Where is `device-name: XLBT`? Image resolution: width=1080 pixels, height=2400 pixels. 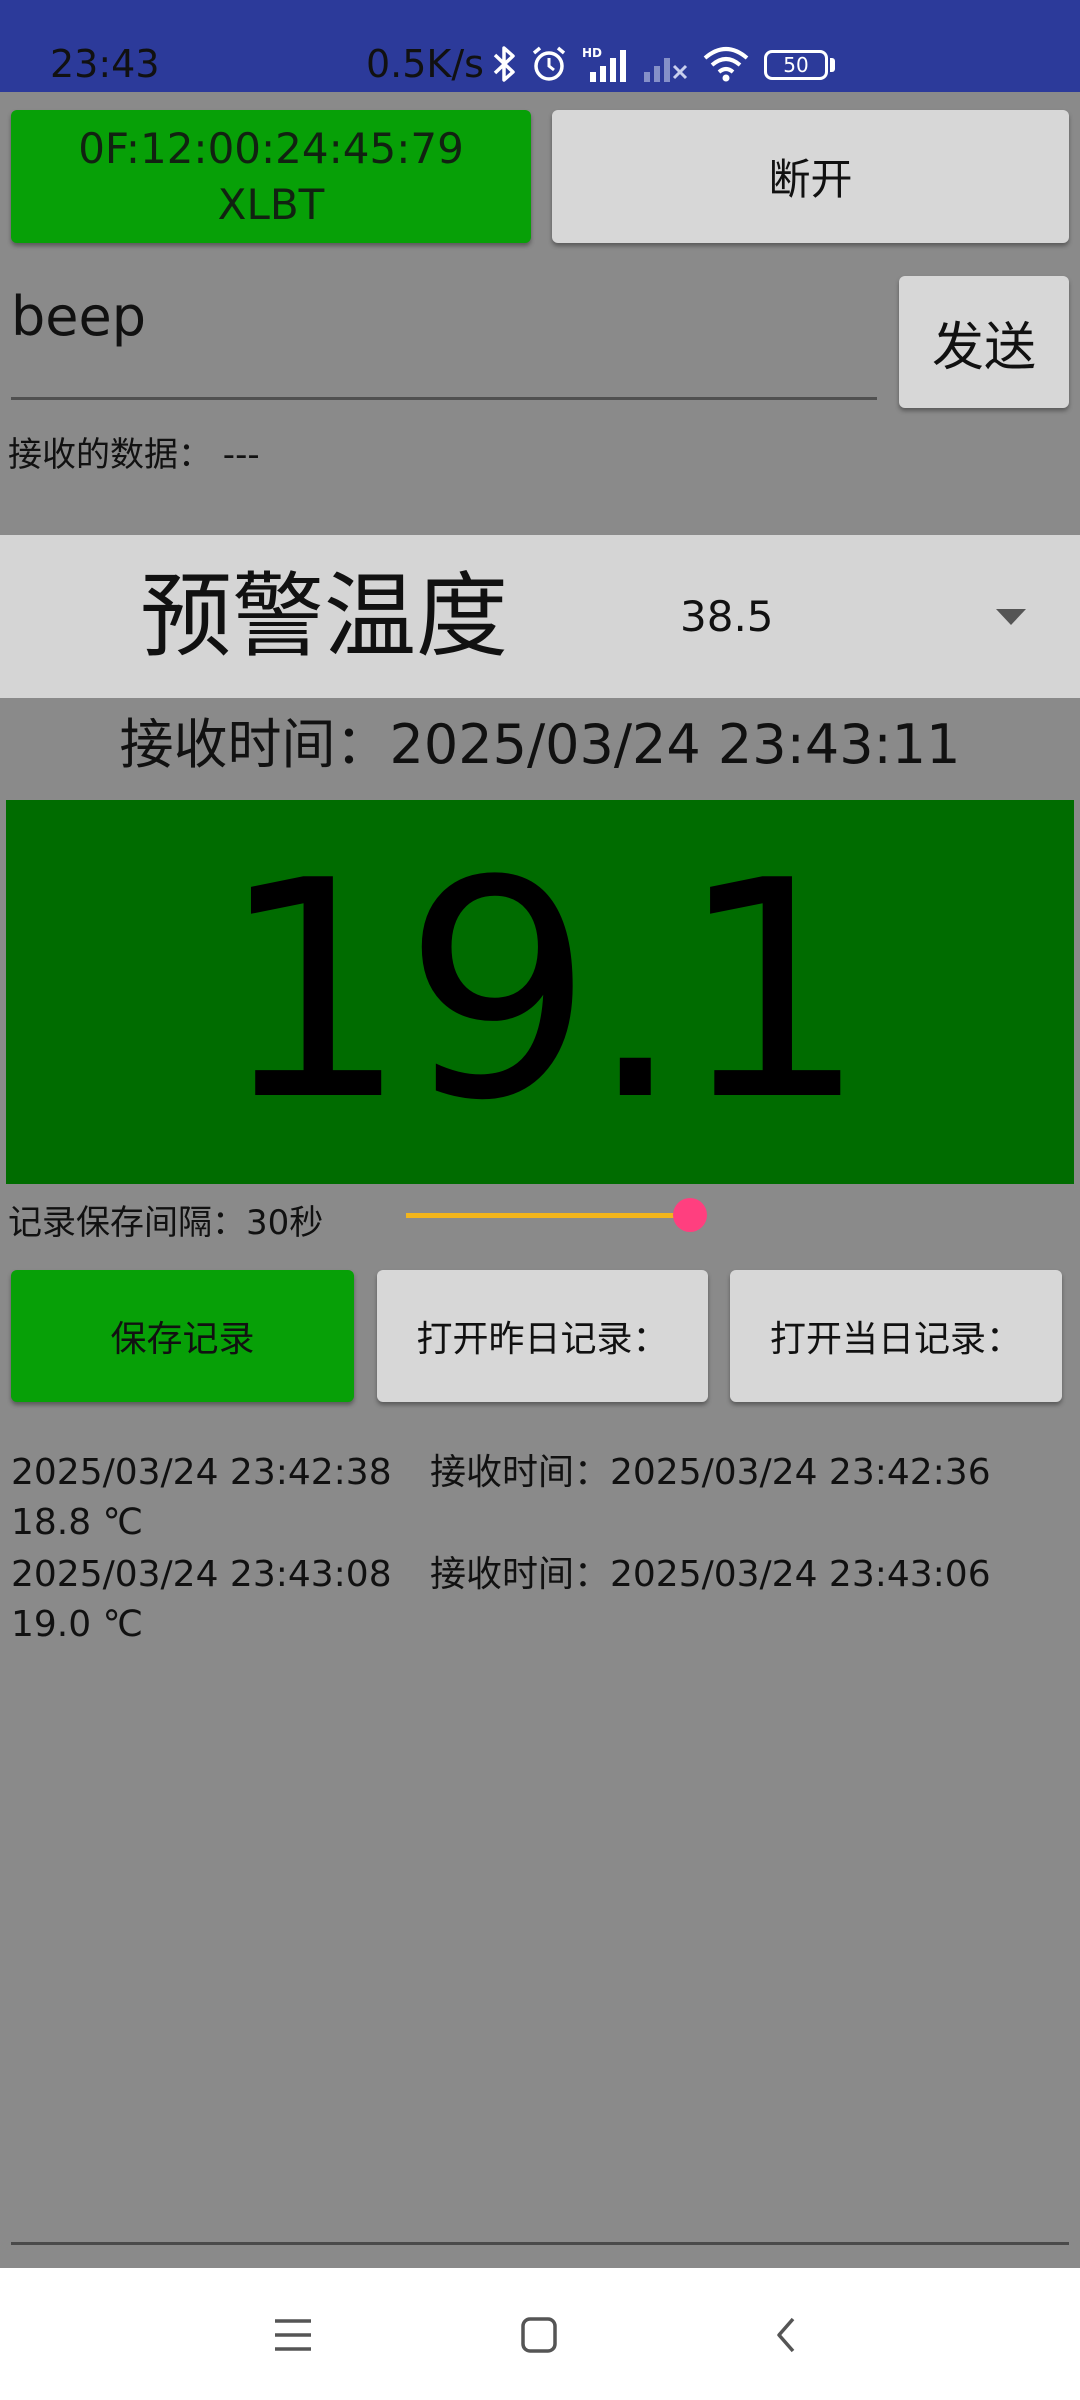 device-name: XLBT is located at coordinates (271, 204).